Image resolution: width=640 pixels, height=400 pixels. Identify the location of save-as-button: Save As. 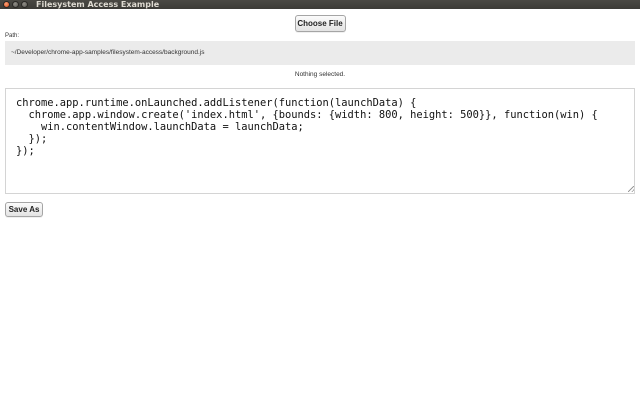
(24, 209).